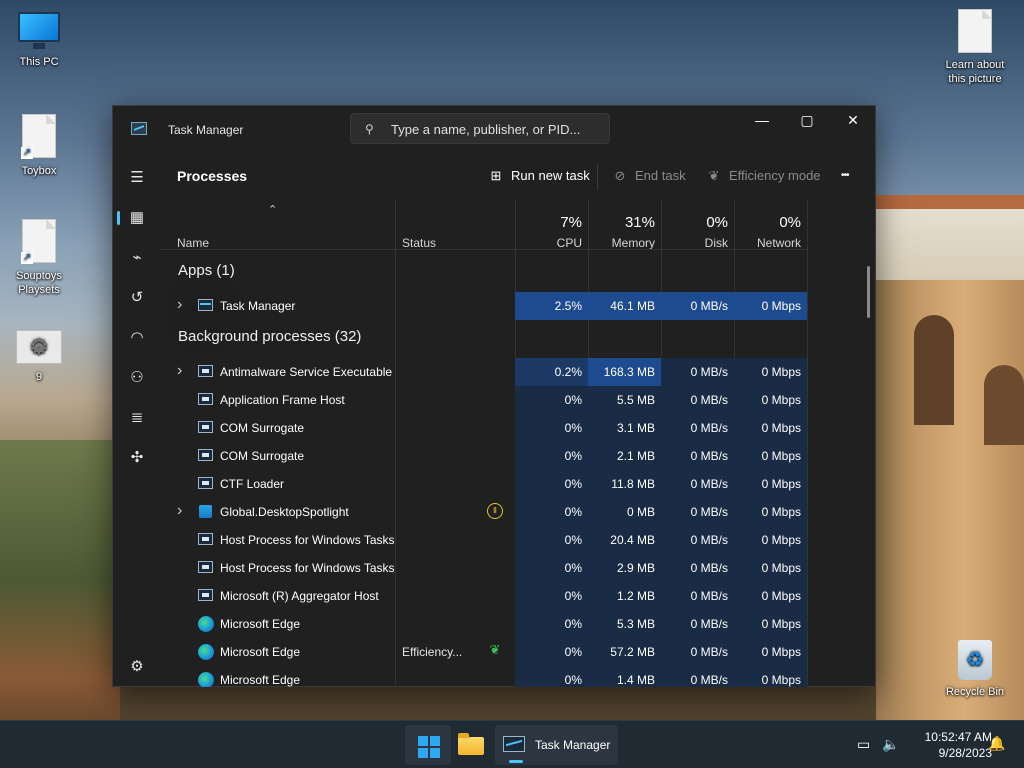 The image size is (1024, 768). I want to click on table-row: COM Surrogate 0% 2.1 MB 0 MB/s 0 Mbps, so click(484, 456).